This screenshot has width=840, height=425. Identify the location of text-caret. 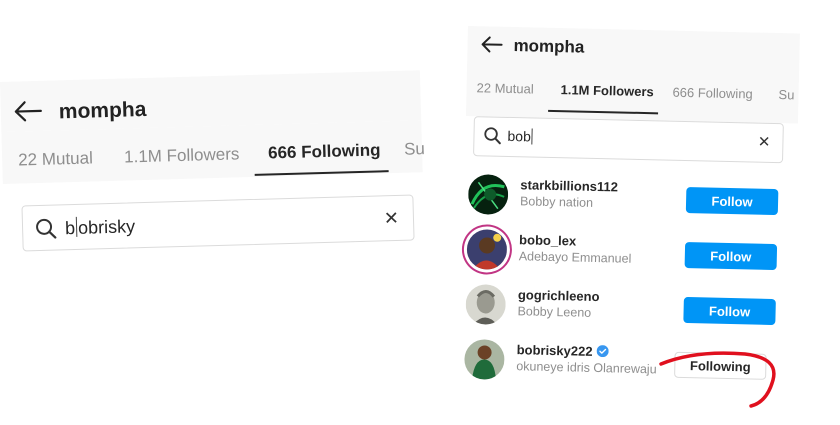
(532, 136).